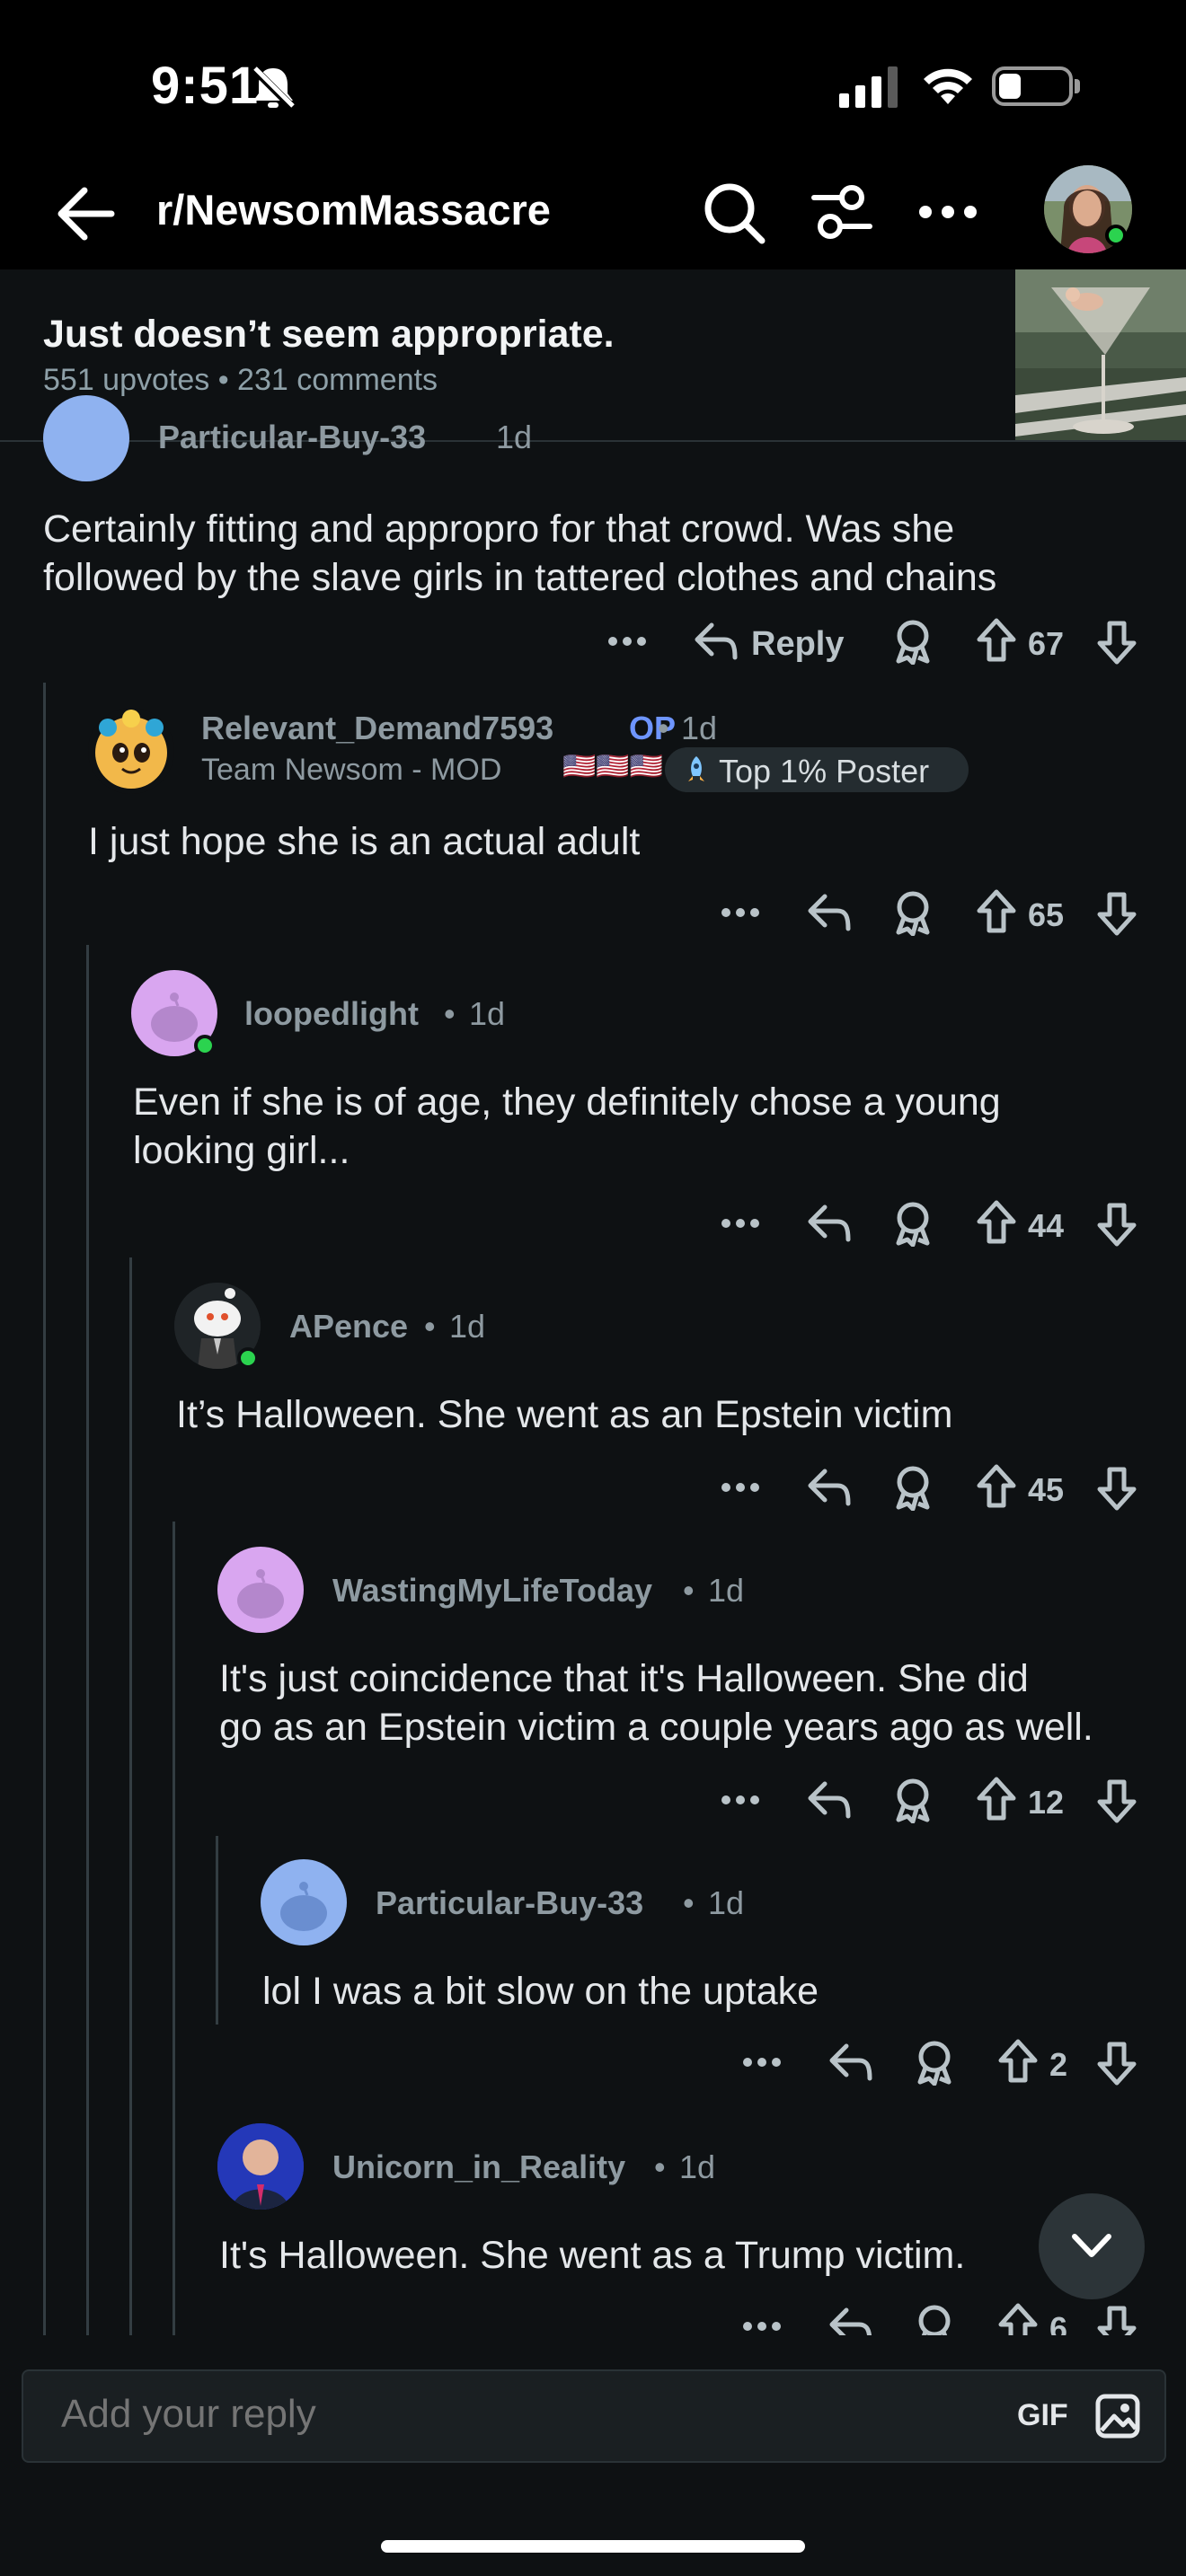 This screenshot has height=2576, width=1186. Describe the element at coordinates (817, 769) in the screenshot. I see `achievement-badge: Top 1% Poster` at that location.